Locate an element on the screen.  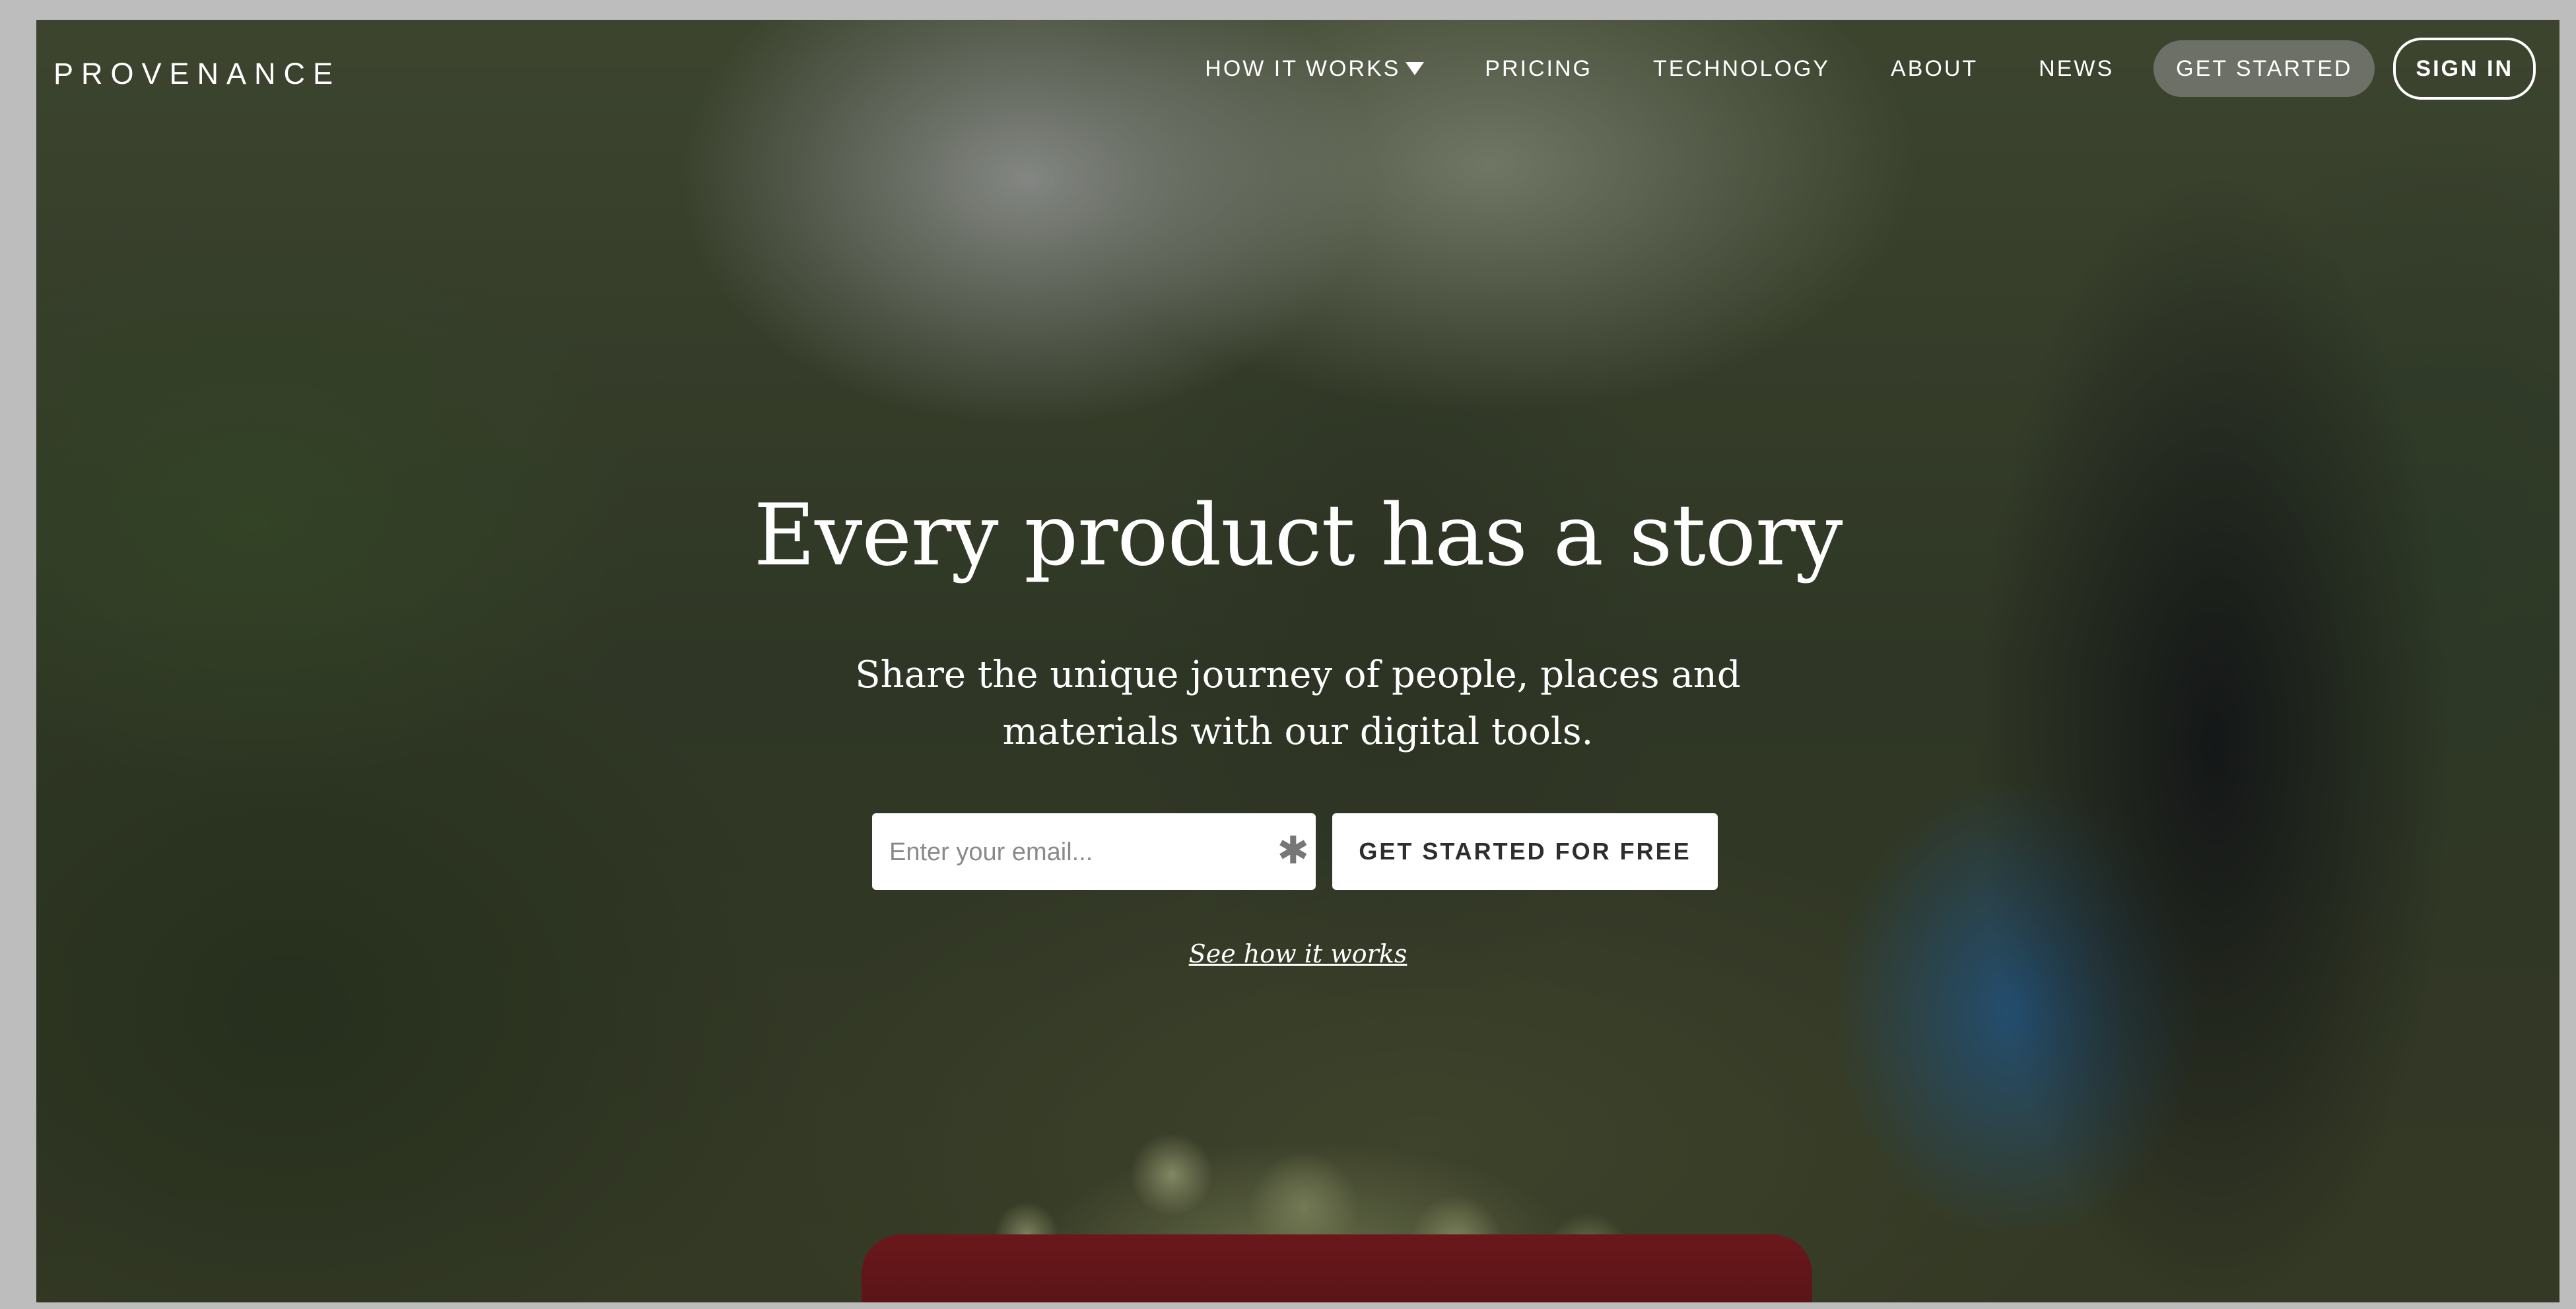
see-how-it-works-link-text: See how it works is located at coordinates (1298, 953).